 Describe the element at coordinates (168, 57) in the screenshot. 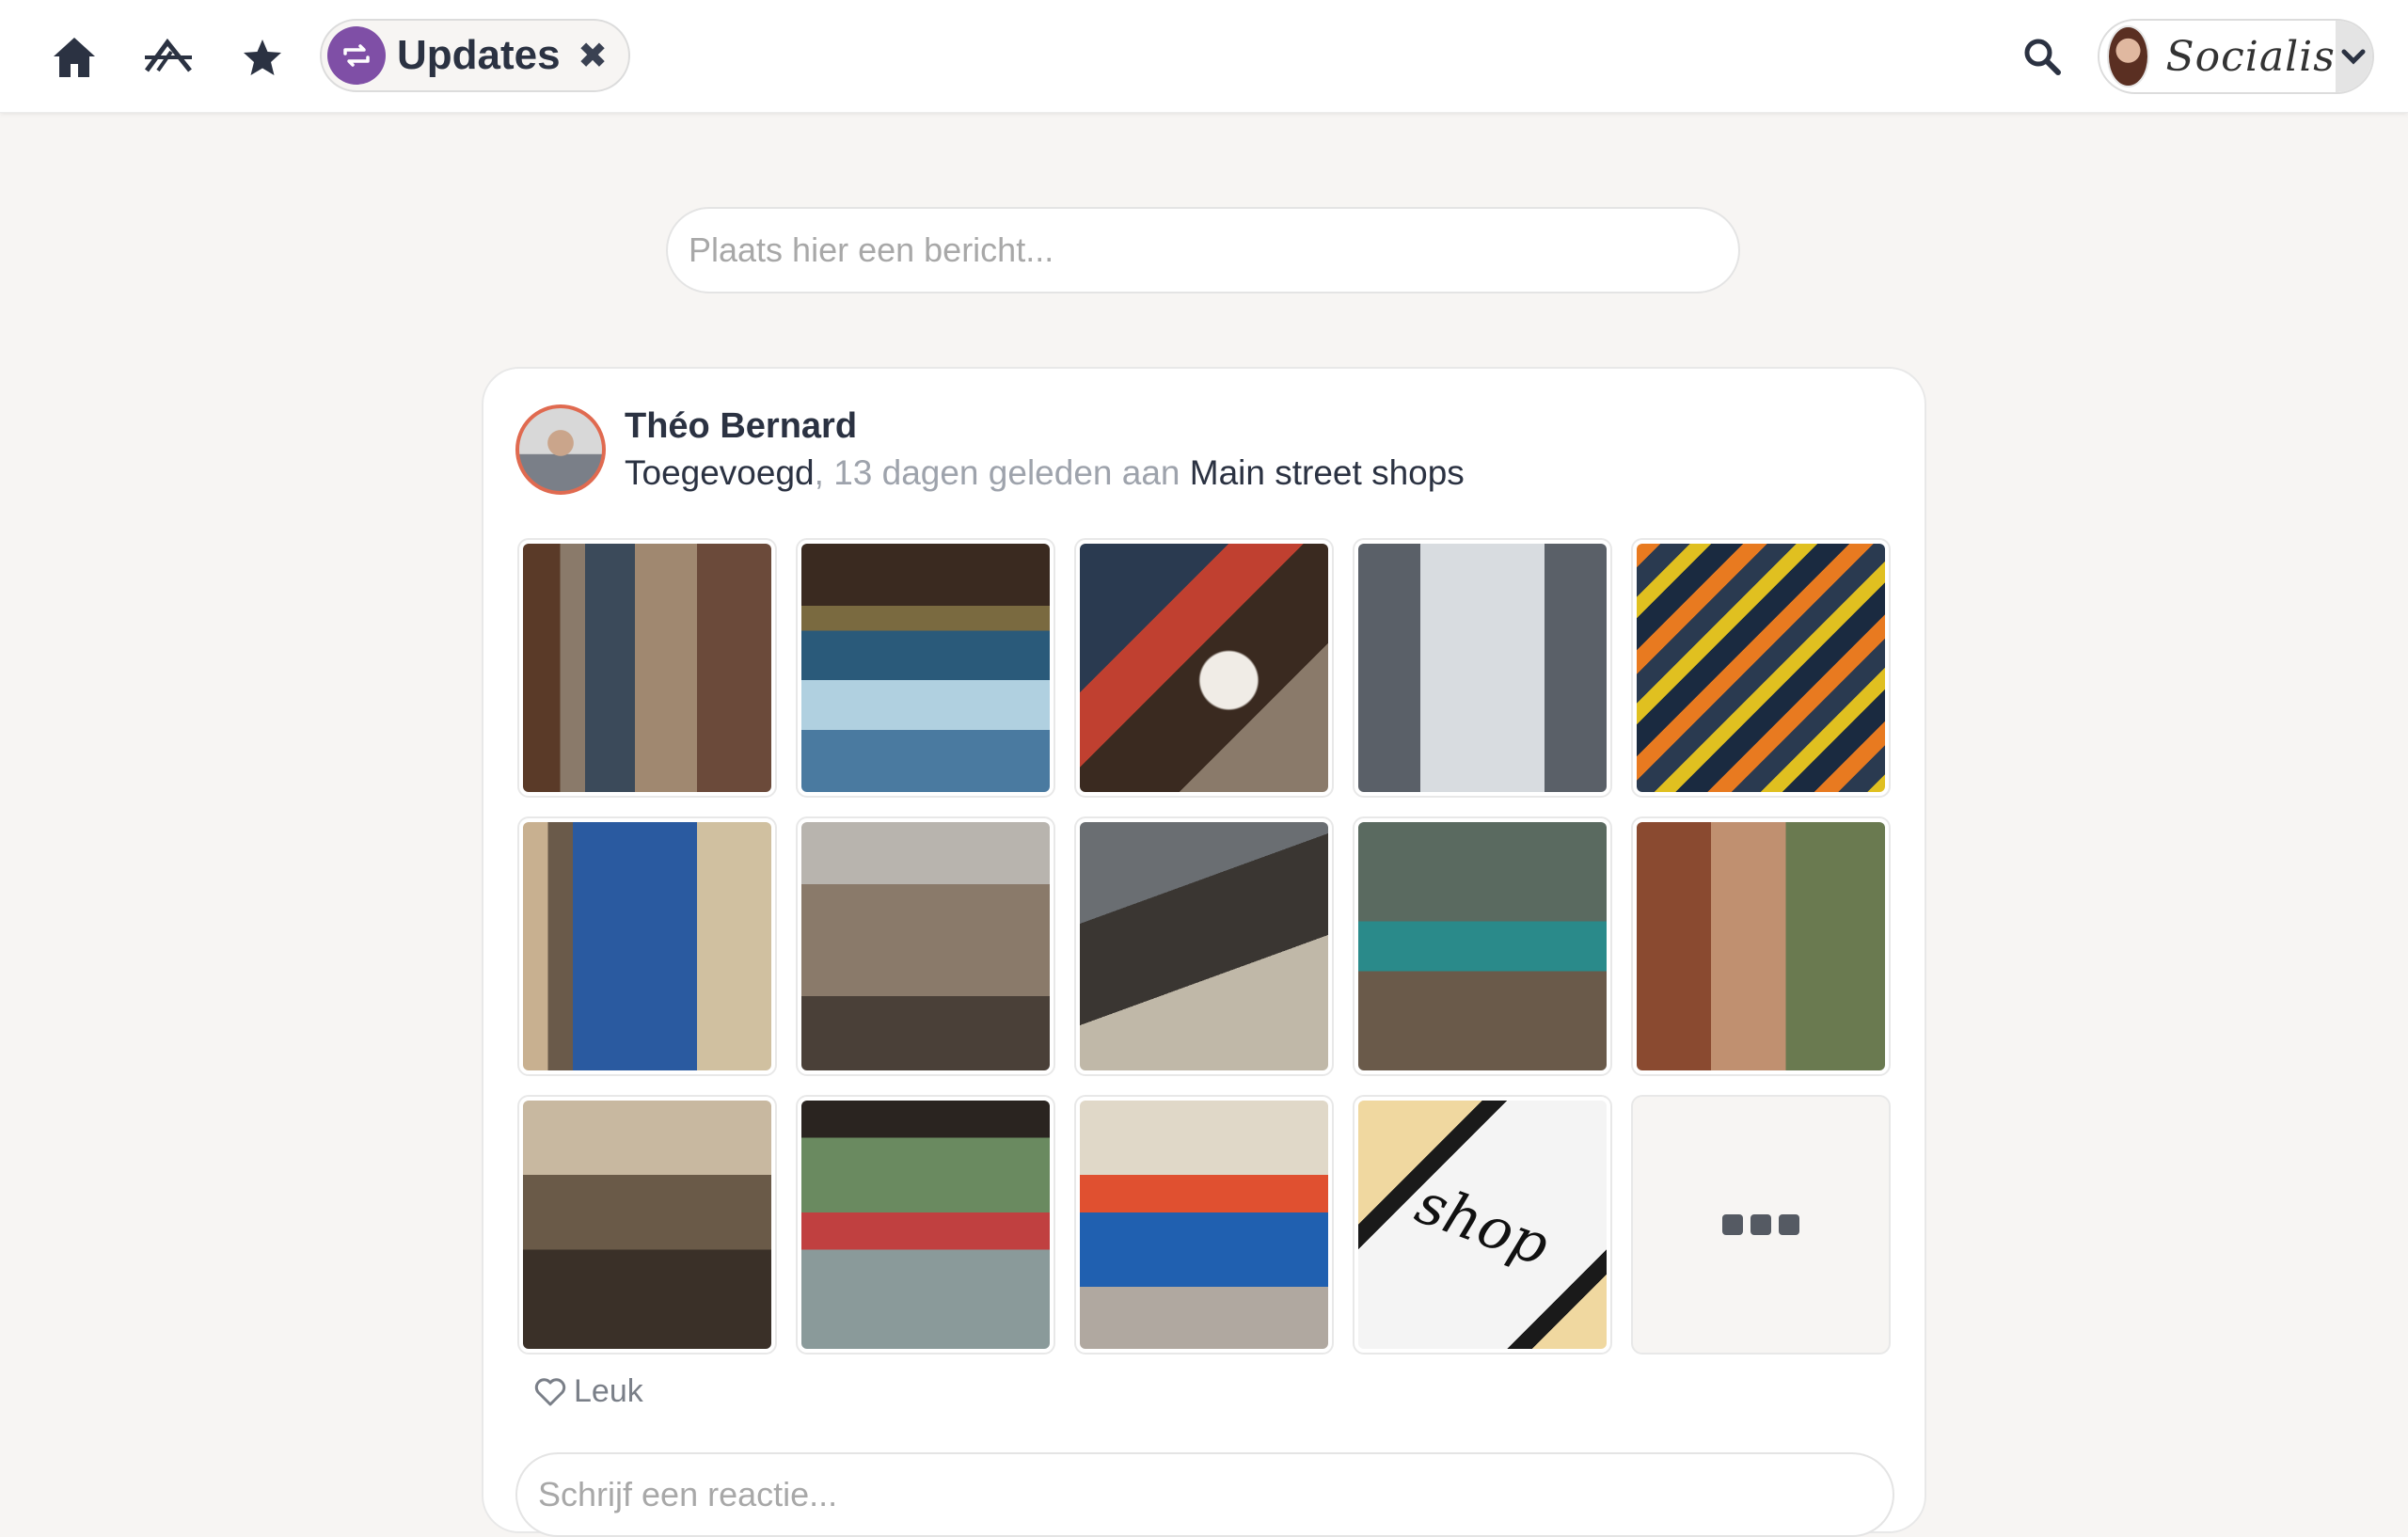

I see `crop-icon` at that location.